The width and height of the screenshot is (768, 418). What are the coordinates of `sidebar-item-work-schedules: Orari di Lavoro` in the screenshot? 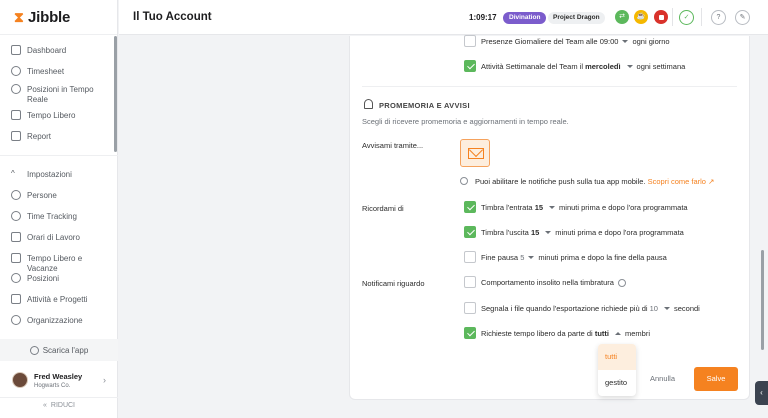 It's located at (42, 237).